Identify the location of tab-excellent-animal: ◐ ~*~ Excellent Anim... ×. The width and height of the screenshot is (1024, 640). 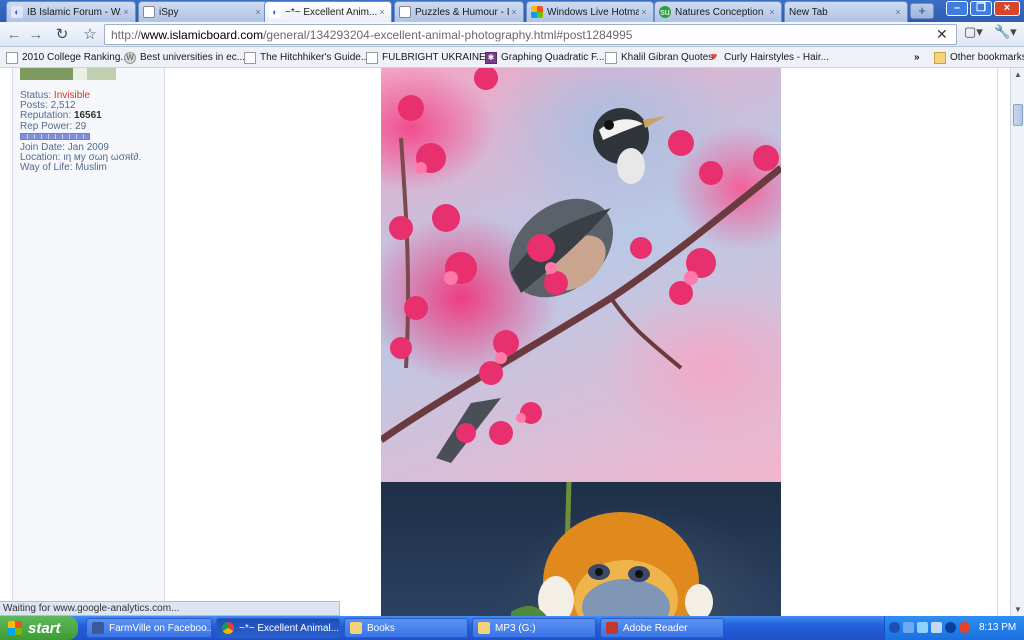
(328, 11).